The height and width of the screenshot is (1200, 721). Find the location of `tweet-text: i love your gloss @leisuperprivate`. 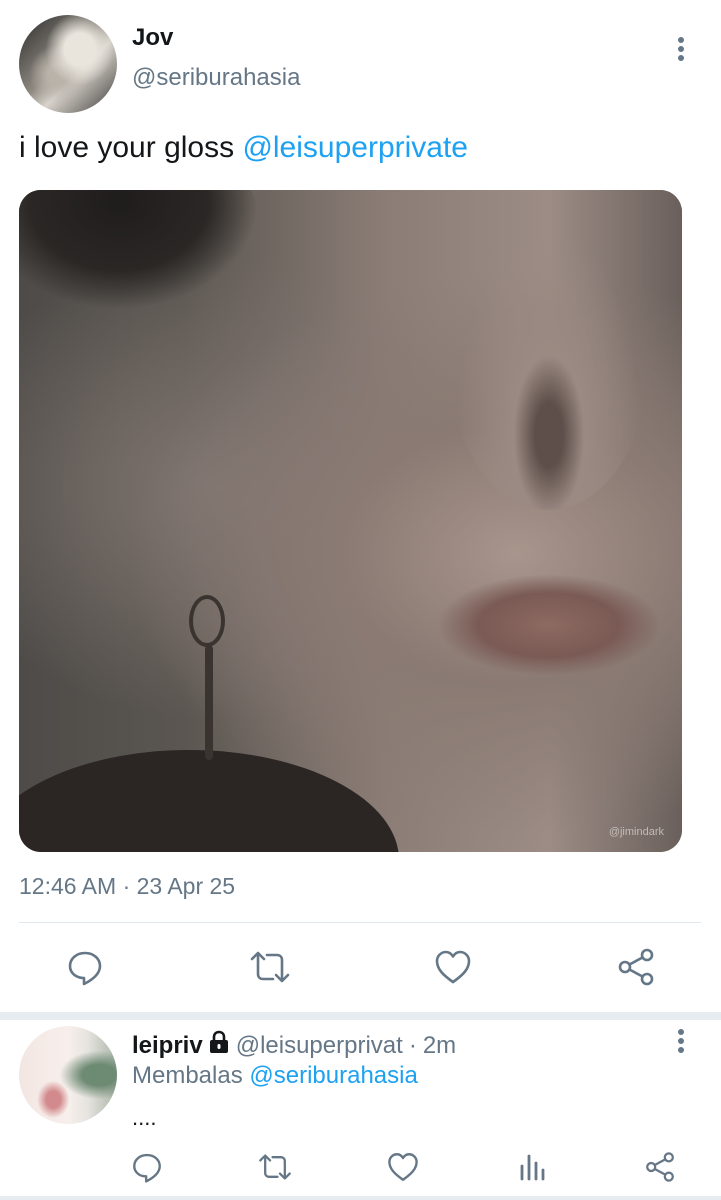

tweet-text: i love your gloss @leisuperprivate is located at coordinates (243, 148).